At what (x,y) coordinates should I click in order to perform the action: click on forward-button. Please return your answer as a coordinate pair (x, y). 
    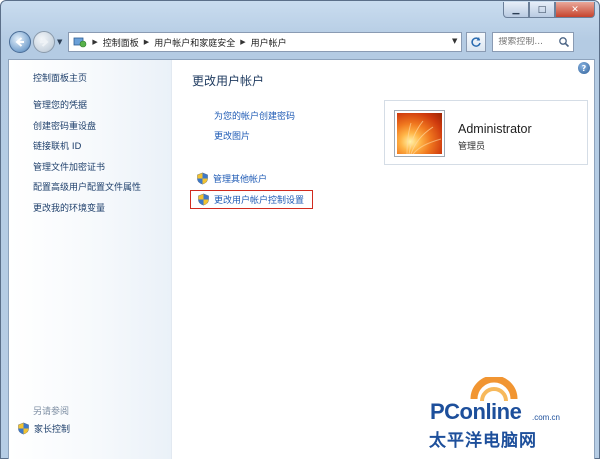
    Looking at the image, I should click on (44, 42).